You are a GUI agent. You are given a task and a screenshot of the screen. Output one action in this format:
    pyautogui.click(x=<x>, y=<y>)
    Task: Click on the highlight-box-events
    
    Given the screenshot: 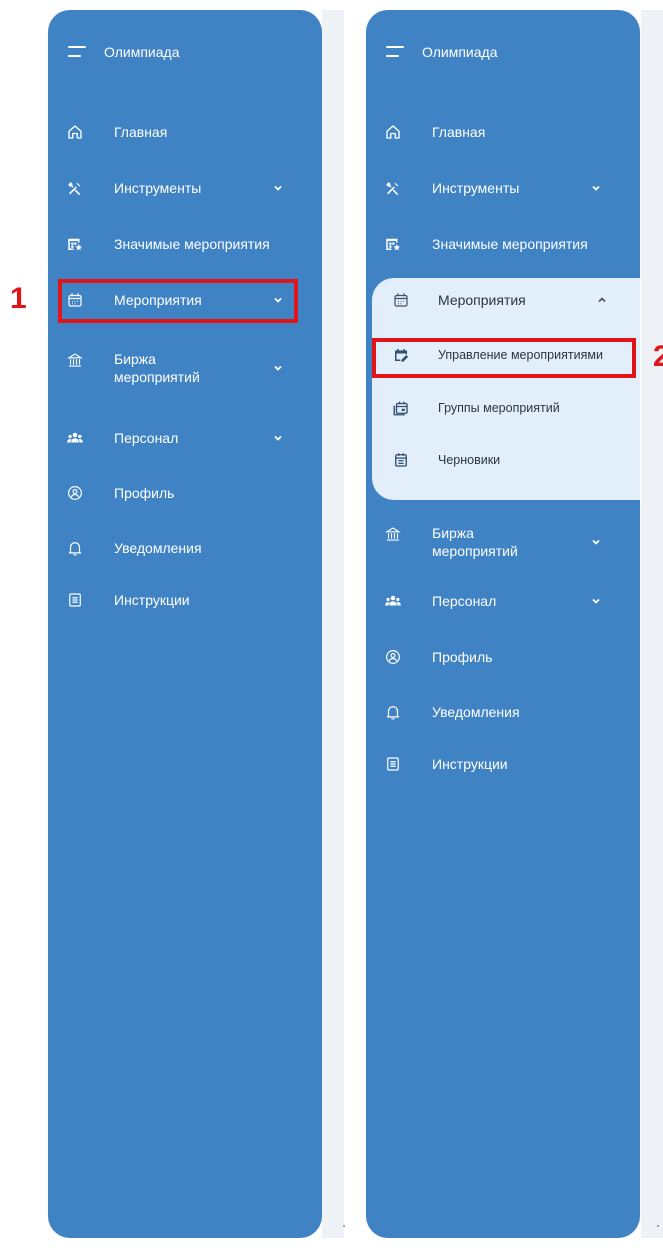 What is the action you would take?
    pyautogui.click(x=178, y=301)
    